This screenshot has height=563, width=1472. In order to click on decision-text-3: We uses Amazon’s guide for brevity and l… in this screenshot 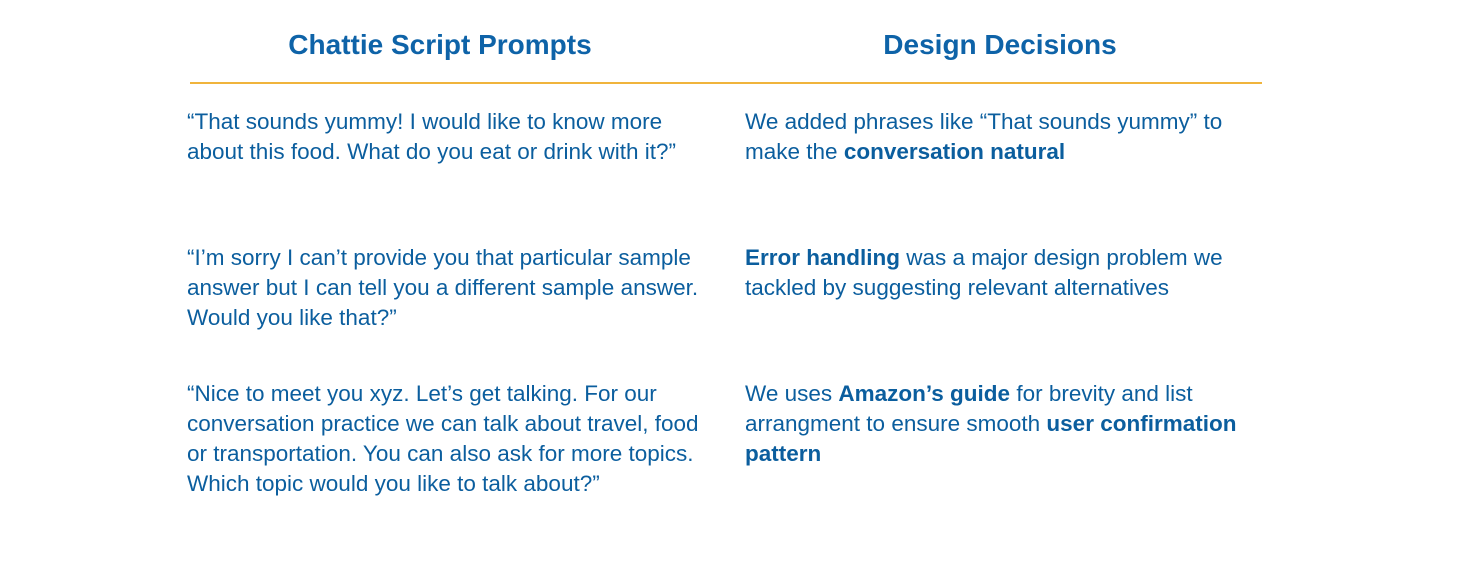, I will do `click(1005, 424)`.